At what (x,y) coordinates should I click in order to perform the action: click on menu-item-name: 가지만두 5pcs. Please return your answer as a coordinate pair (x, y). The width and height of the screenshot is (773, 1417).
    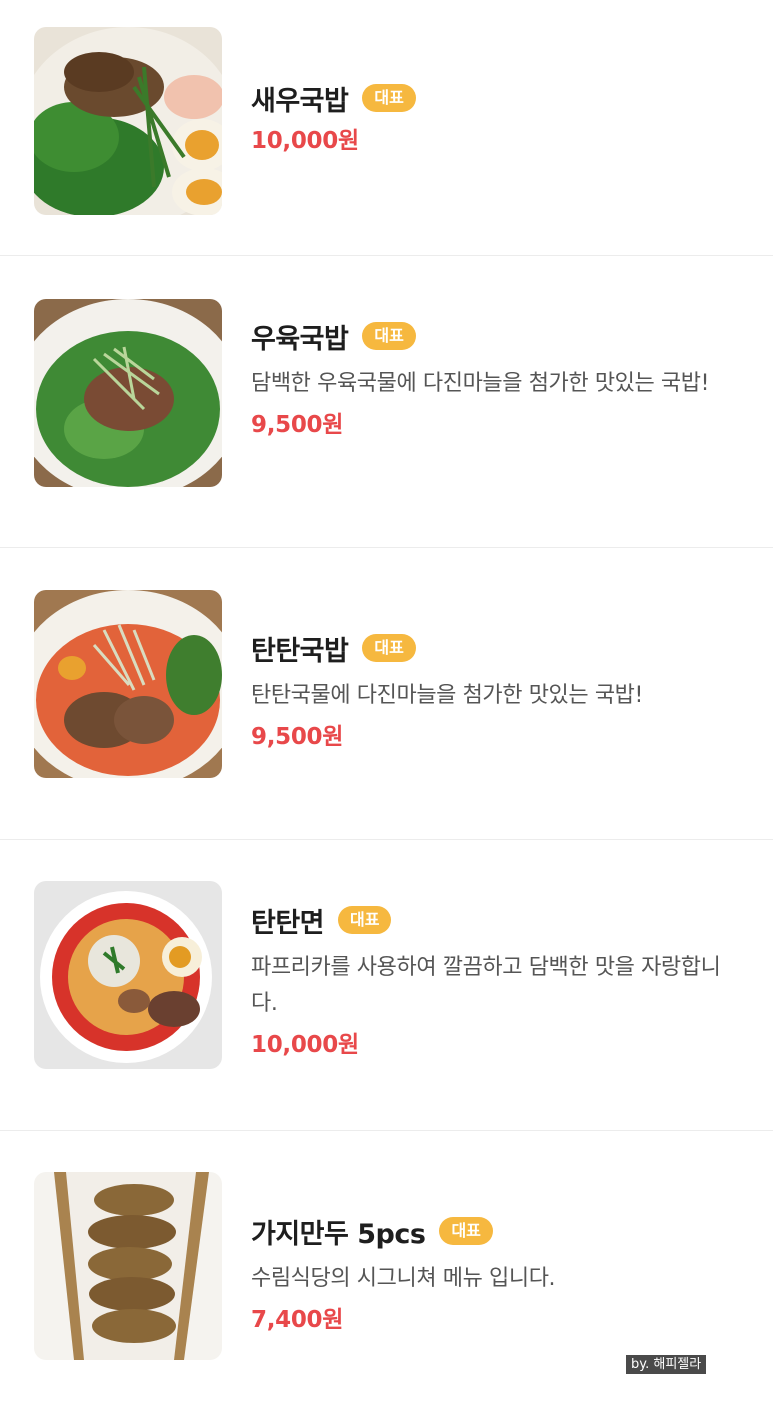
    Looking at the image, I should click on (338, 1234).